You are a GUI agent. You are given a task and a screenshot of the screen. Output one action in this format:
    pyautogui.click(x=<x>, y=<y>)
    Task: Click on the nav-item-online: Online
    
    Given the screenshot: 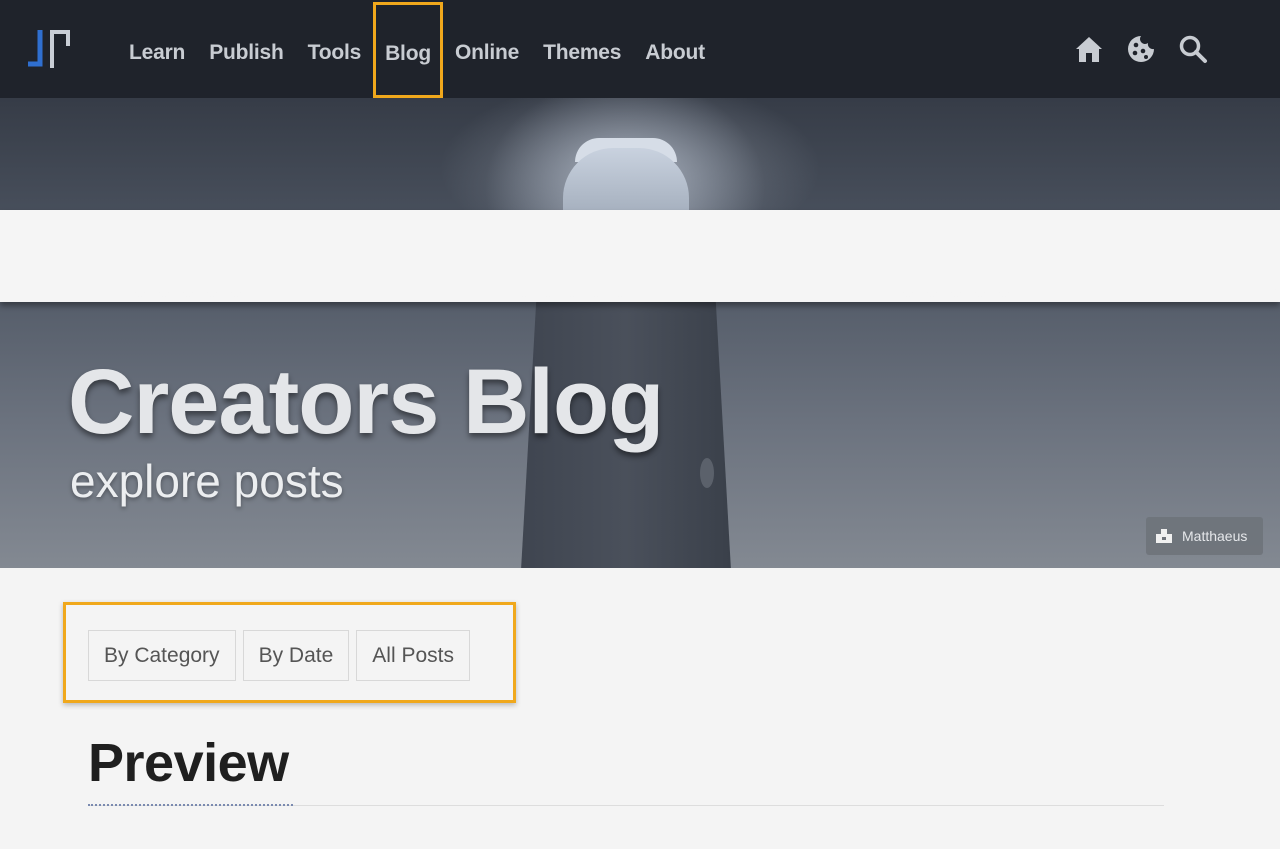 What is the action you would take?
    pyautogui.click(x=487, y=49)
    